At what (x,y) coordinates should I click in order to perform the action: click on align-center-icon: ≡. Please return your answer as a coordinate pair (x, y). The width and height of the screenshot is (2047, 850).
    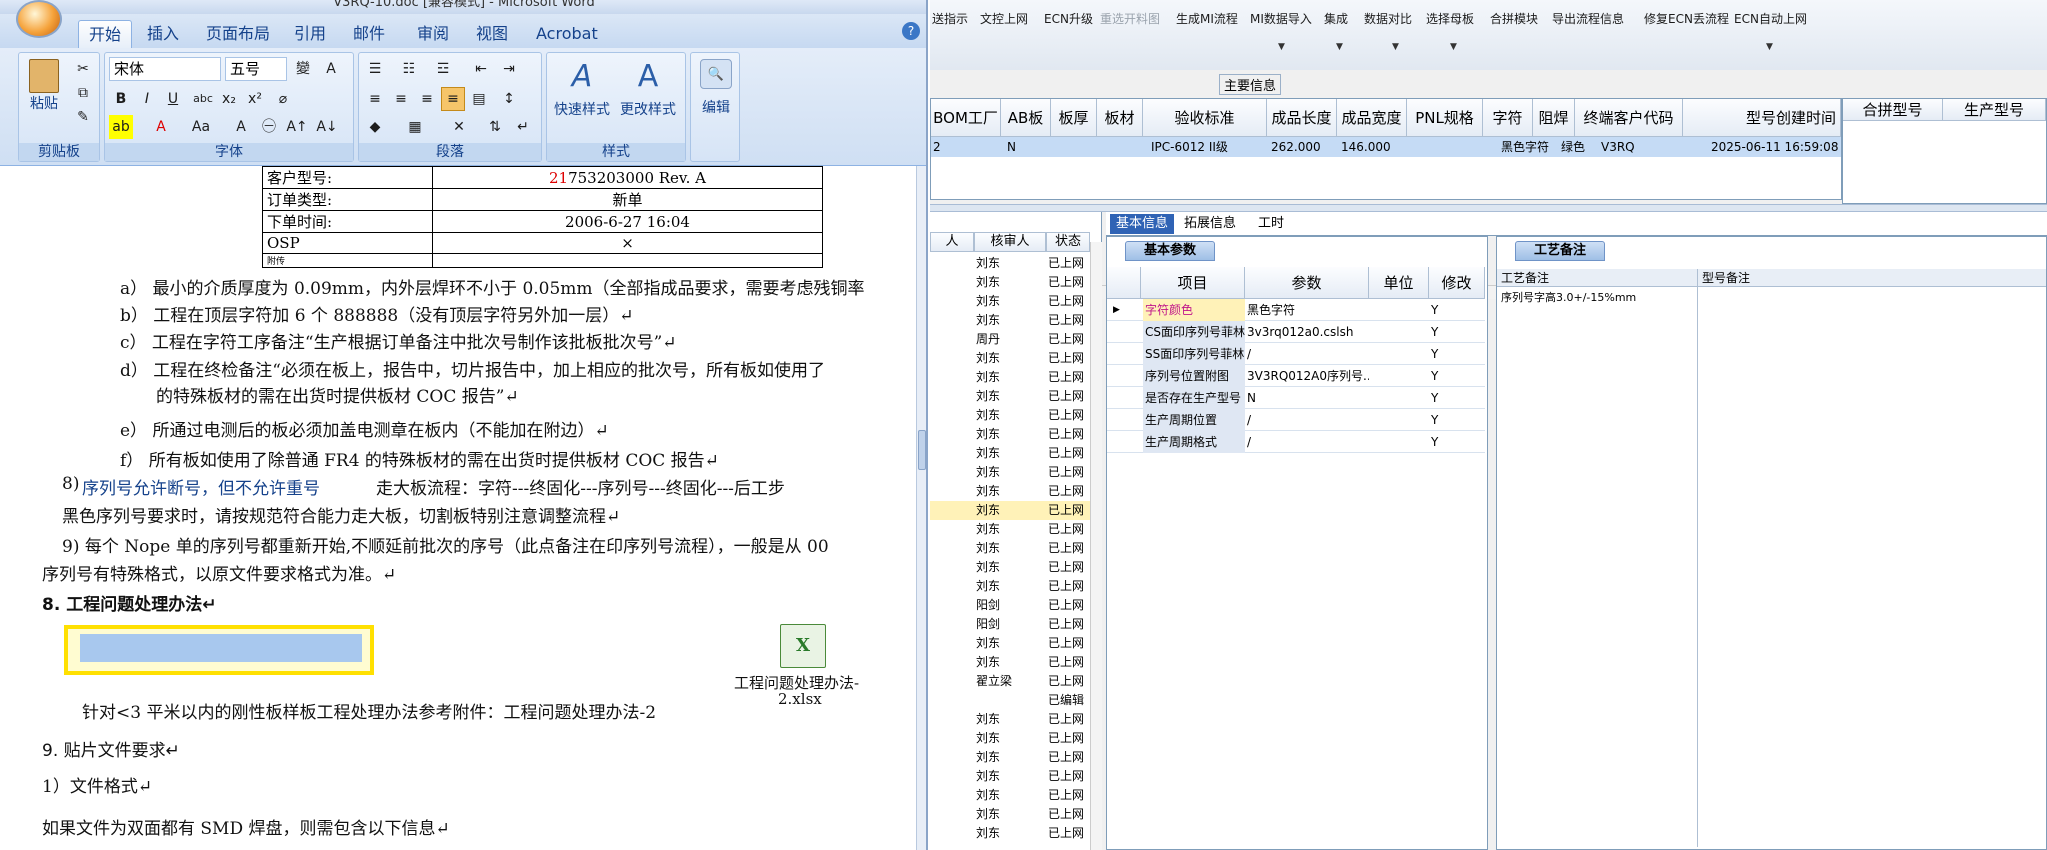
    Looking at the image, I should click on (401, 99).